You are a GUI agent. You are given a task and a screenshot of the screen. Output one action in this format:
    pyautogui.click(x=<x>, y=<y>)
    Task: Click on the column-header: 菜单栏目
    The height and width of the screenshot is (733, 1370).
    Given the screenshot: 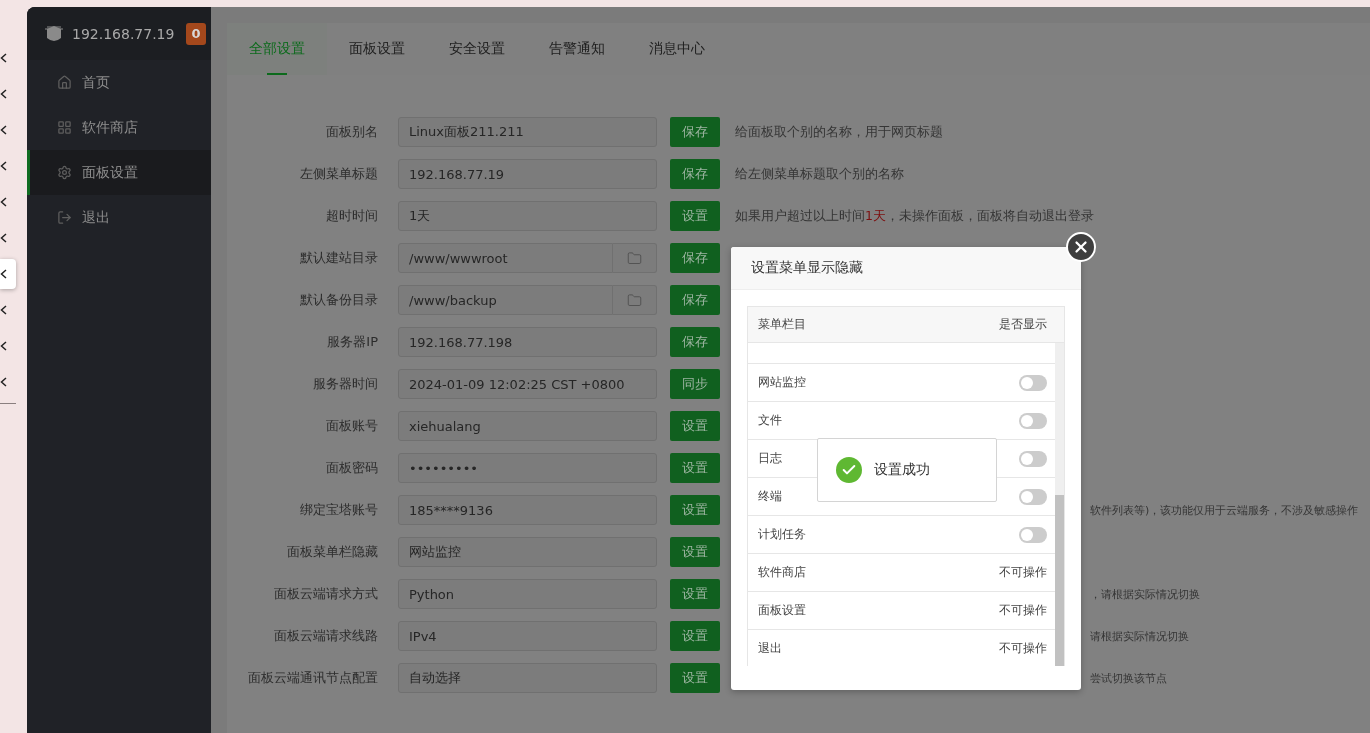 What is the action you would take?
    pyautogui.click(x=782, y=324)
    